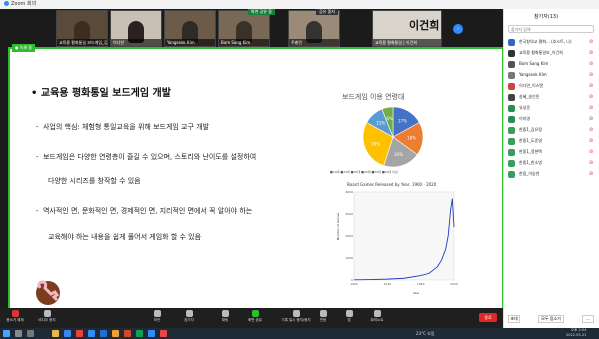 The image size is (599, 339). What do you see at coordinates (136, 42) in the screenshot?
I see `thumbnail-name: 이다연` at bounding box center [136, 42].